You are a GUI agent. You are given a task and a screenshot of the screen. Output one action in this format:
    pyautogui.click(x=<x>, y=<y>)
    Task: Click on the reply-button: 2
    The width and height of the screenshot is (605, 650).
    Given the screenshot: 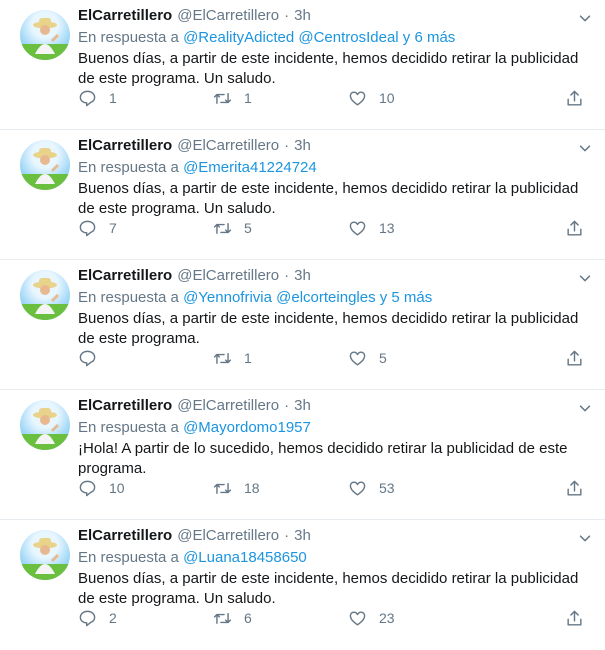 What is the action you would take?
    pyautogui.click(x=145, y=618)
    